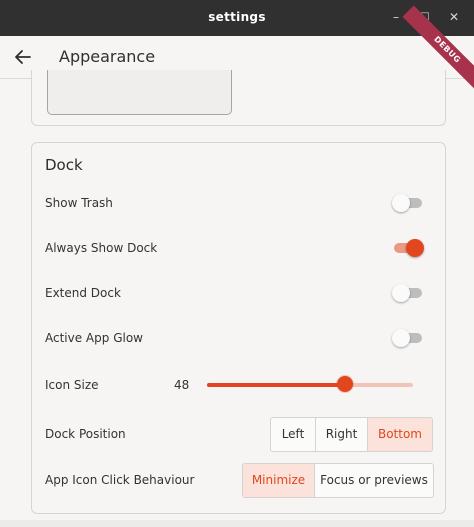 Image resolution: width=474 pixels, height=527 pixels. I want to click on slider-fill, so click(276, 385).